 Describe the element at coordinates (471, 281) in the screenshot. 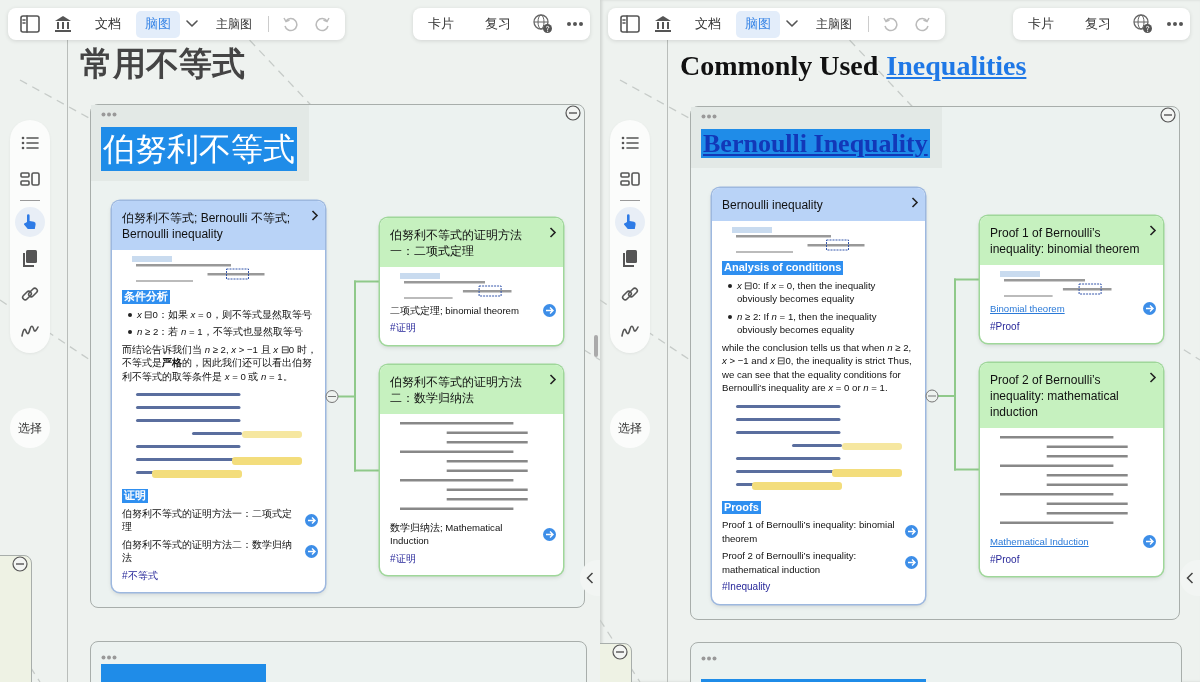

I see `mind-map-card: 伯努利不等式的证明方法一：二项式定理 二项式定理; binomial theorem #证明` at that location.